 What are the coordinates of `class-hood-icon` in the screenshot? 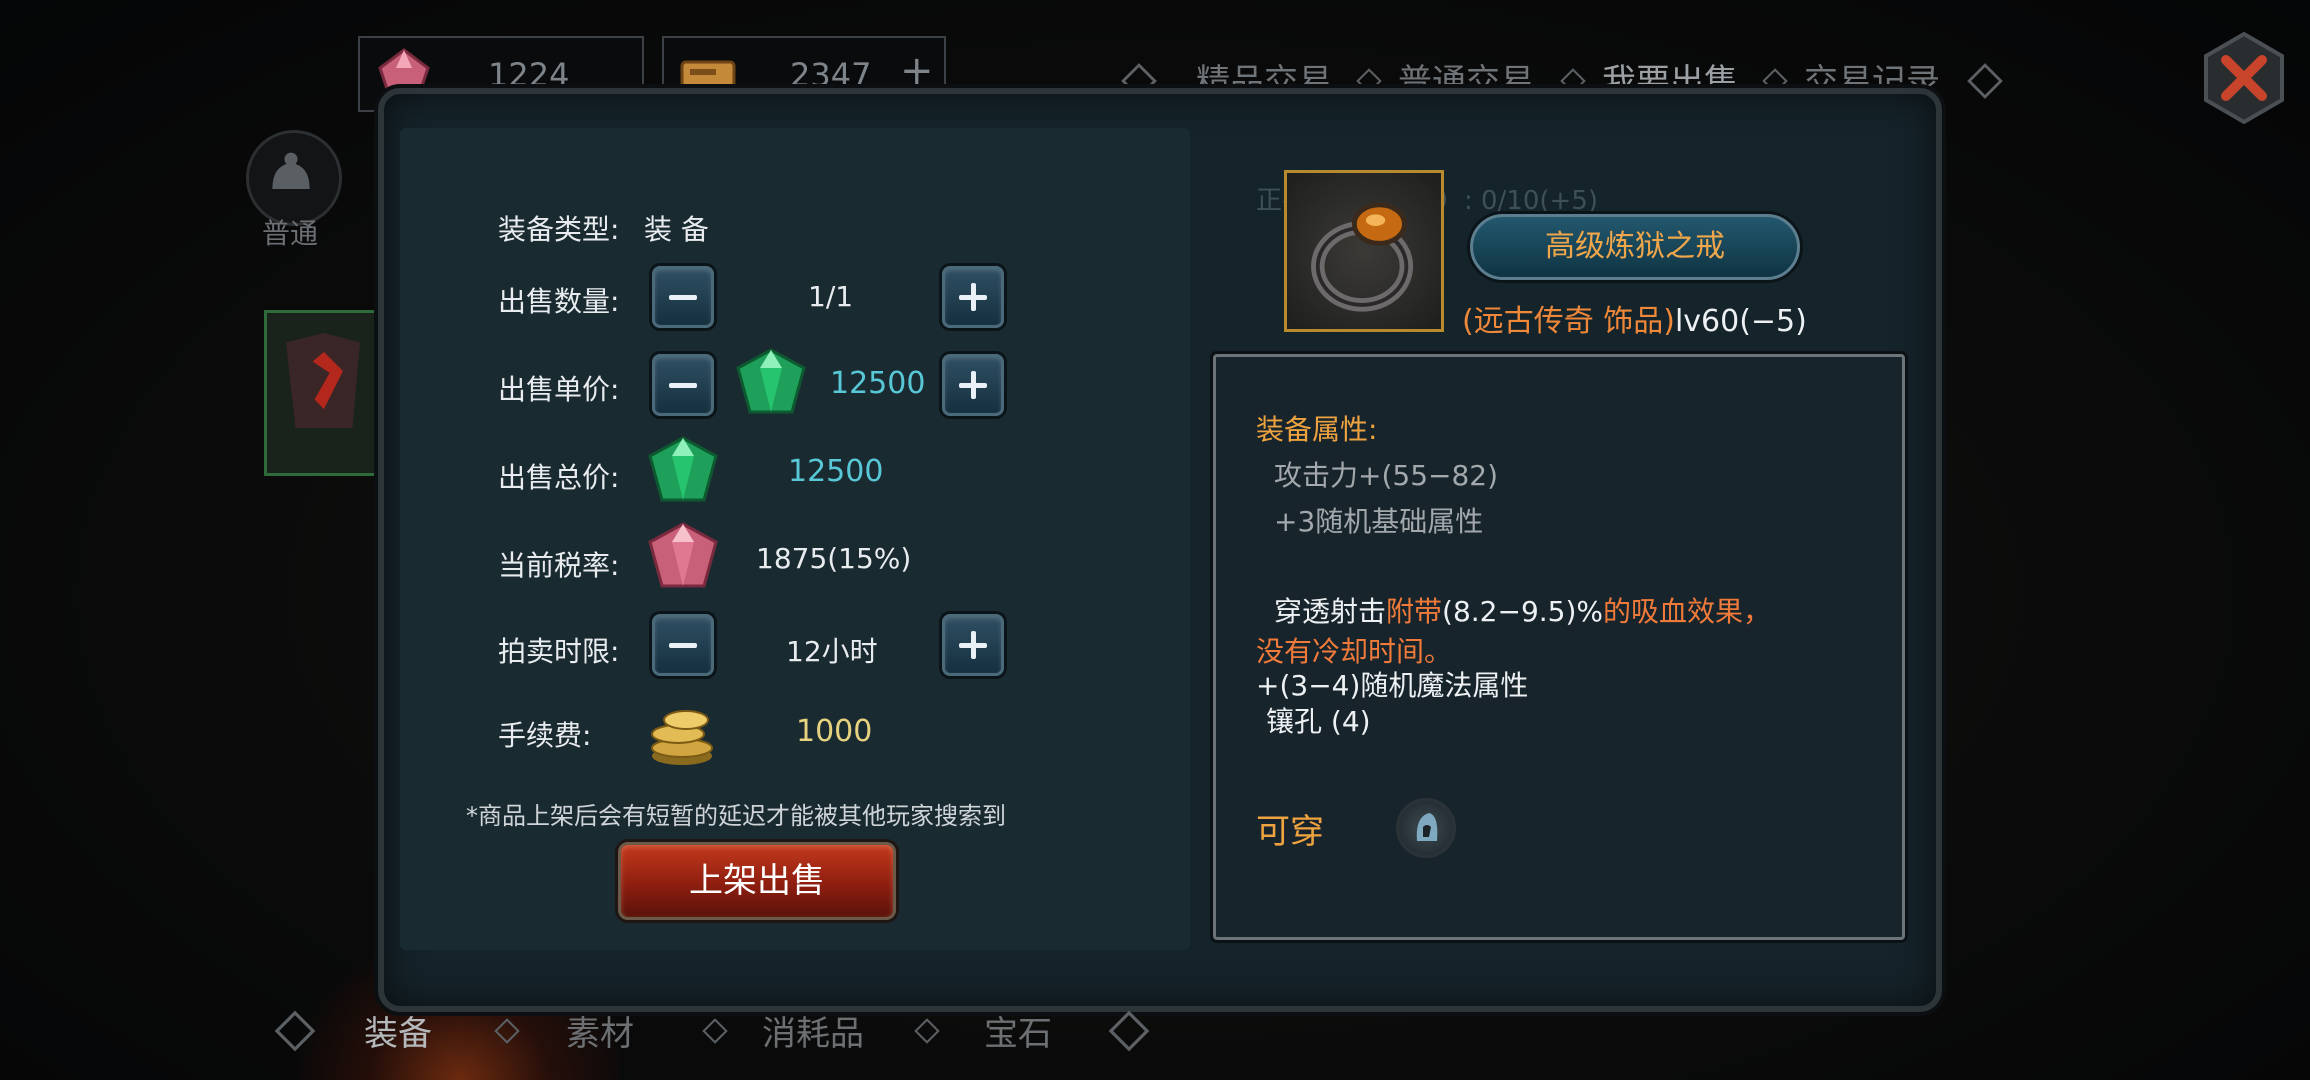 It's located at (1426, 828).